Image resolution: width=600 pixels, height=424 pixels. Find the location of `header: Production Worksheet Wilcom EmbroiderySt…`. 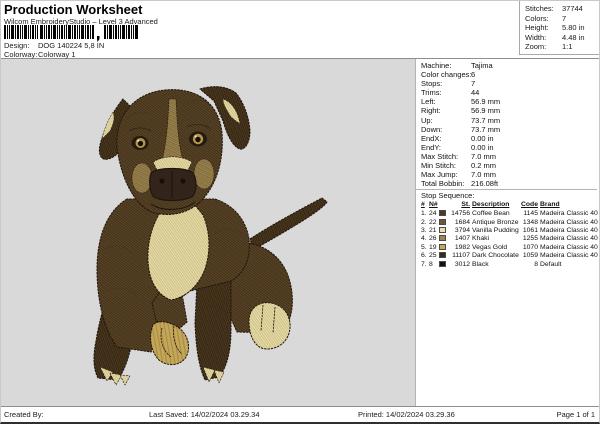

header: Production Worksheet Wilcom EmbroiderySt… is located at coordinates (300, 30).